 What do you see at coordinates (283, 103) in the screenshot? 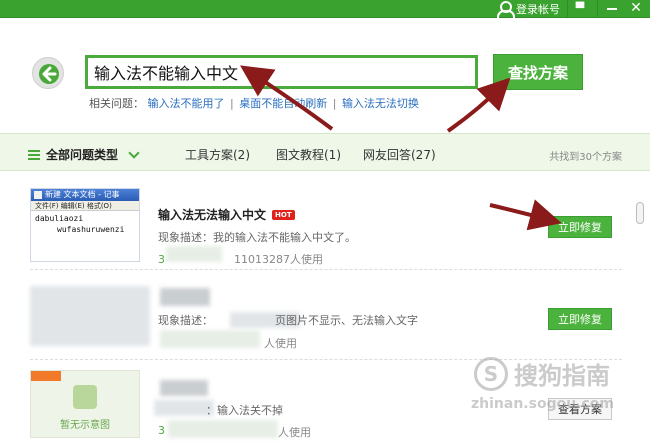
I see `related-link: 桌面不能自动刷新` at bounding box center [283, 103].